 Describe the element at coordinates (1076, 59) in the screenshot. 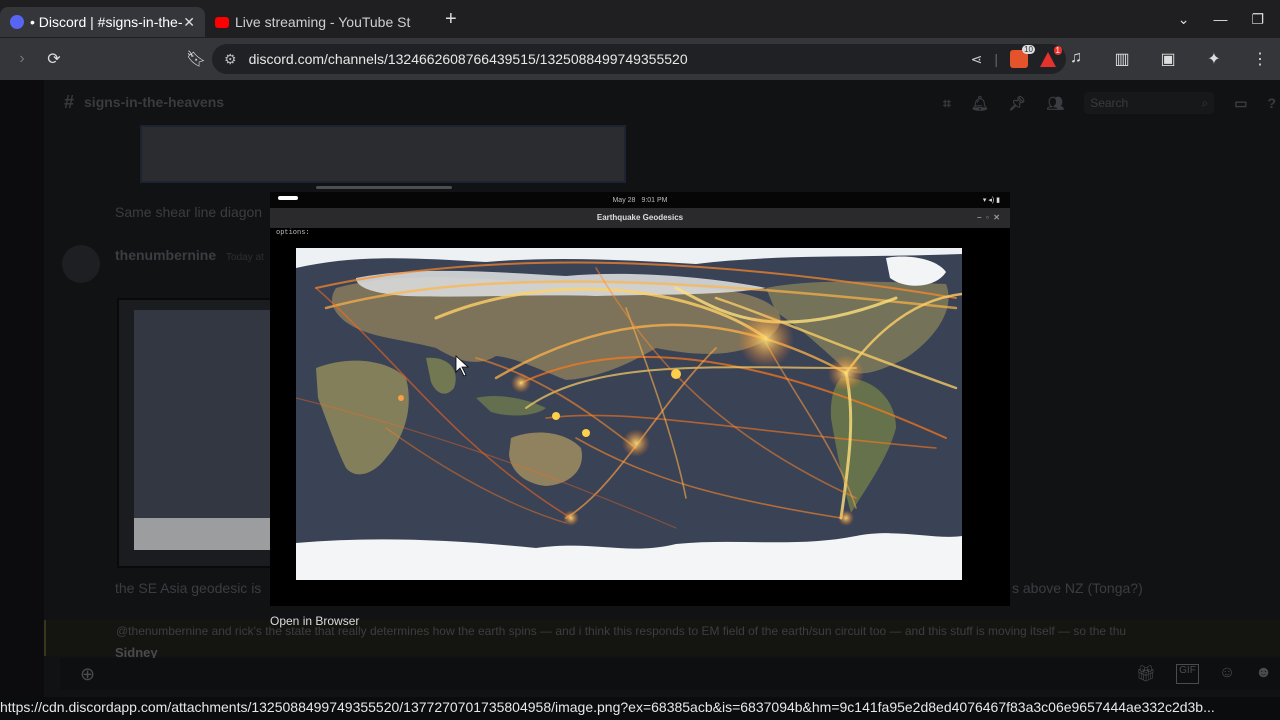

I see `media-icon: ♫` at that location.